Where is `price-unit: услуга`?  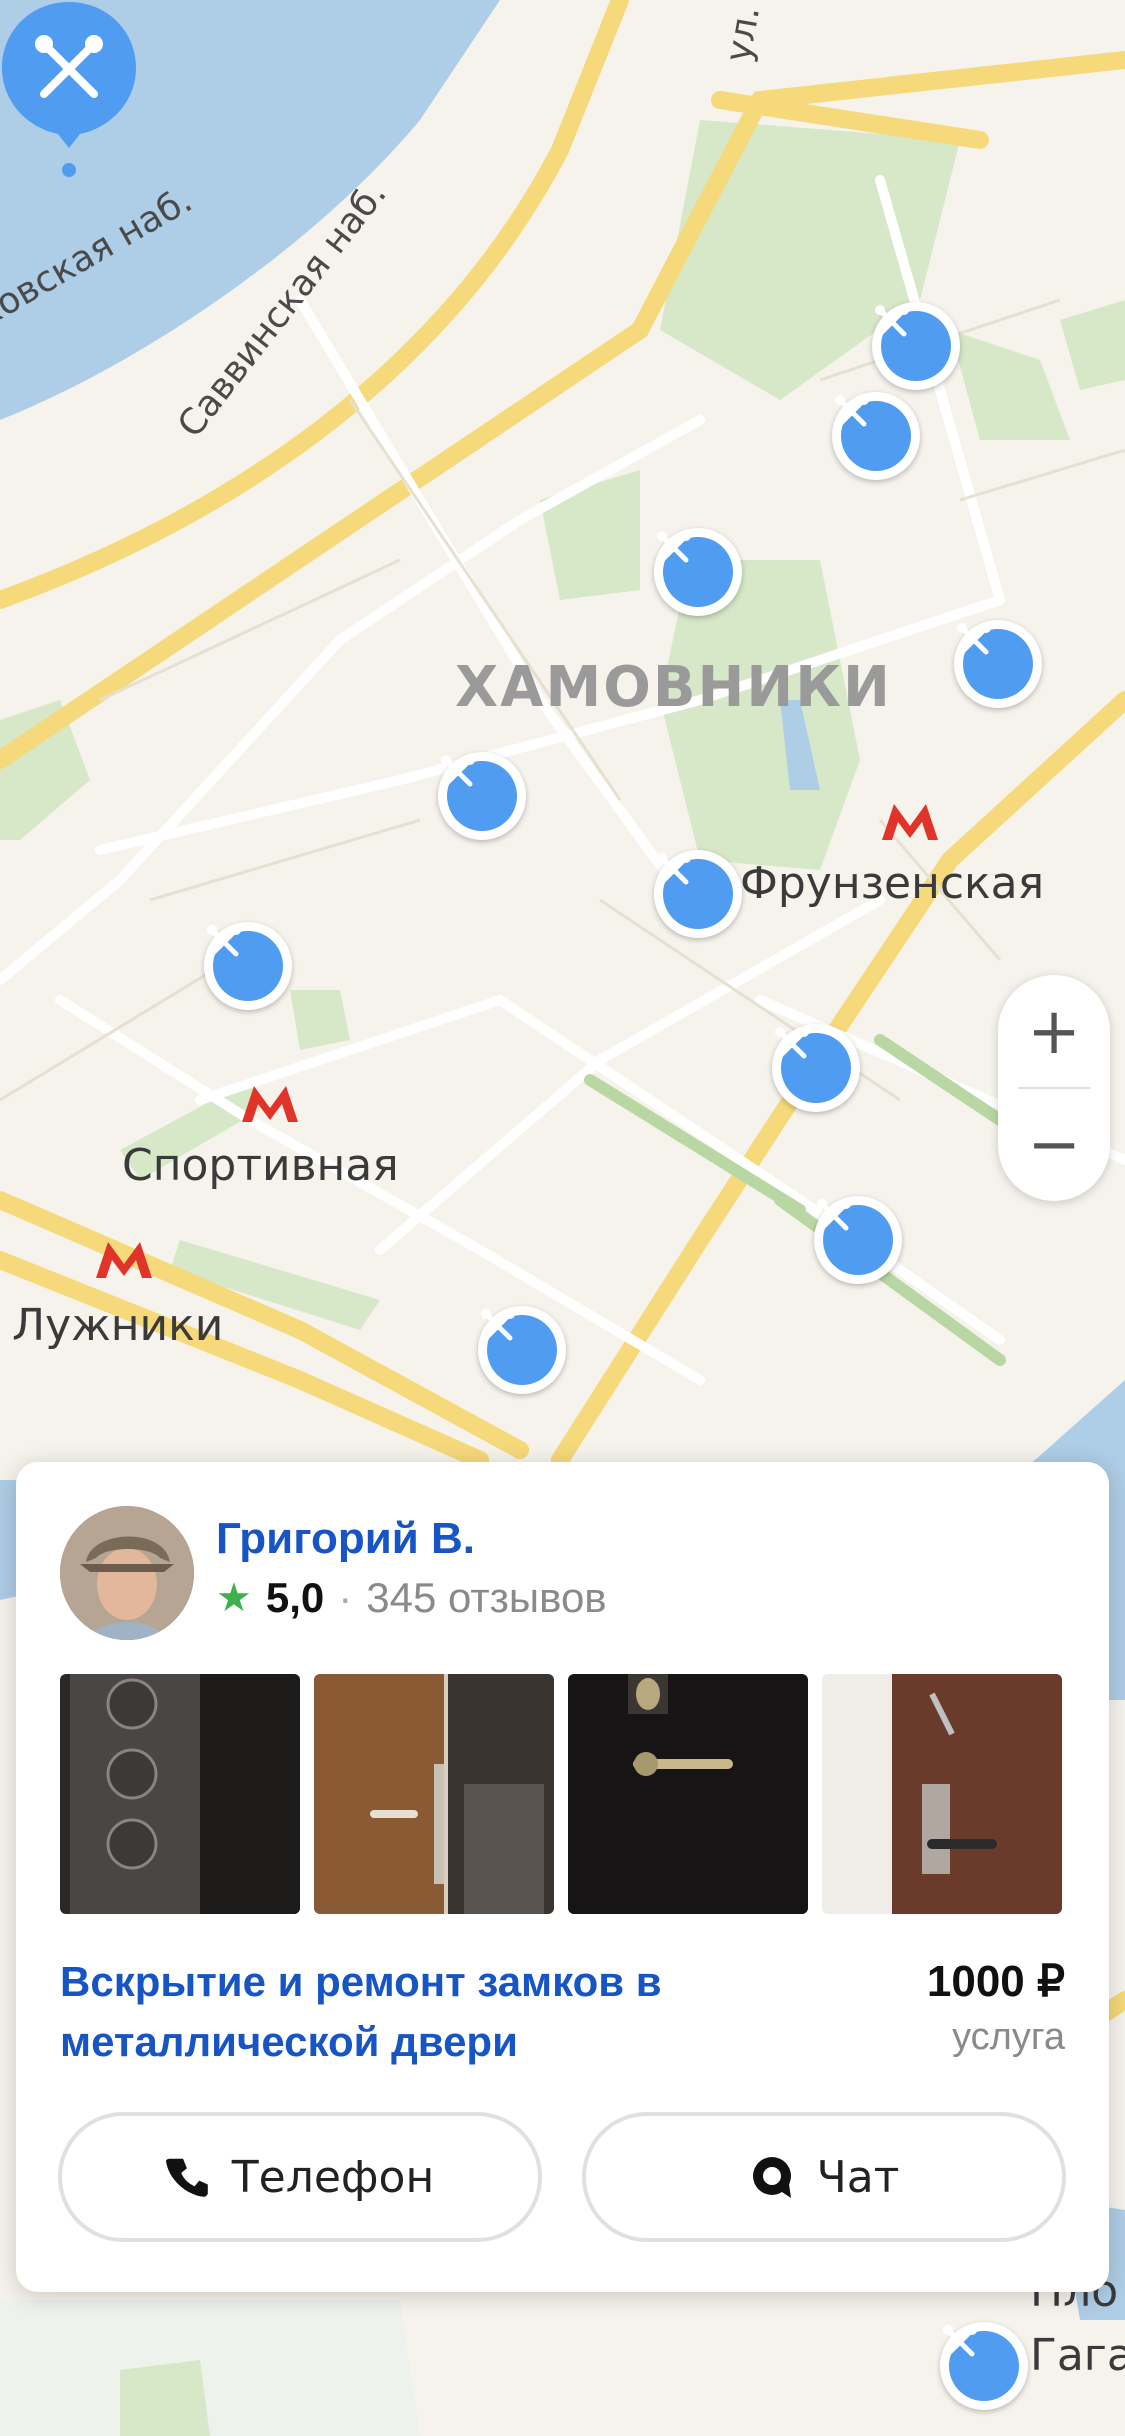
price-unit: услуга is located at coordinates (1008, 2037).